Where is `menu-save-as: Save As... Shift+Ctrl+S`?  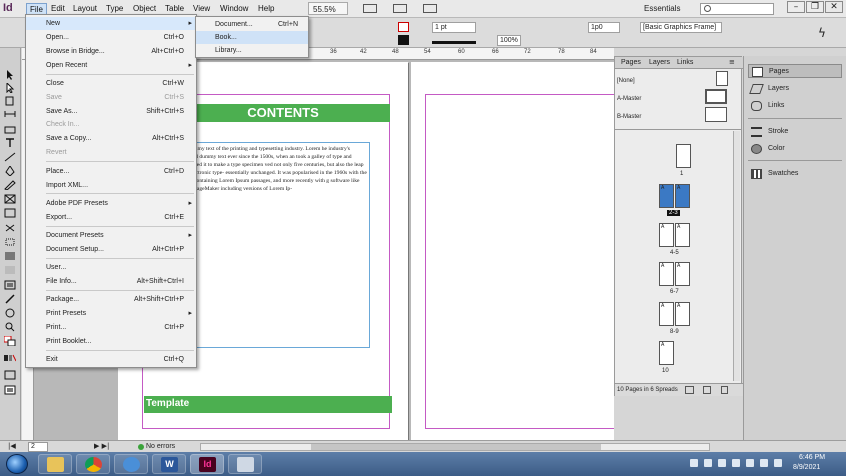
menu-save-as: Save As... Shift+Ctrl+S is located at coordinates (111, 111).